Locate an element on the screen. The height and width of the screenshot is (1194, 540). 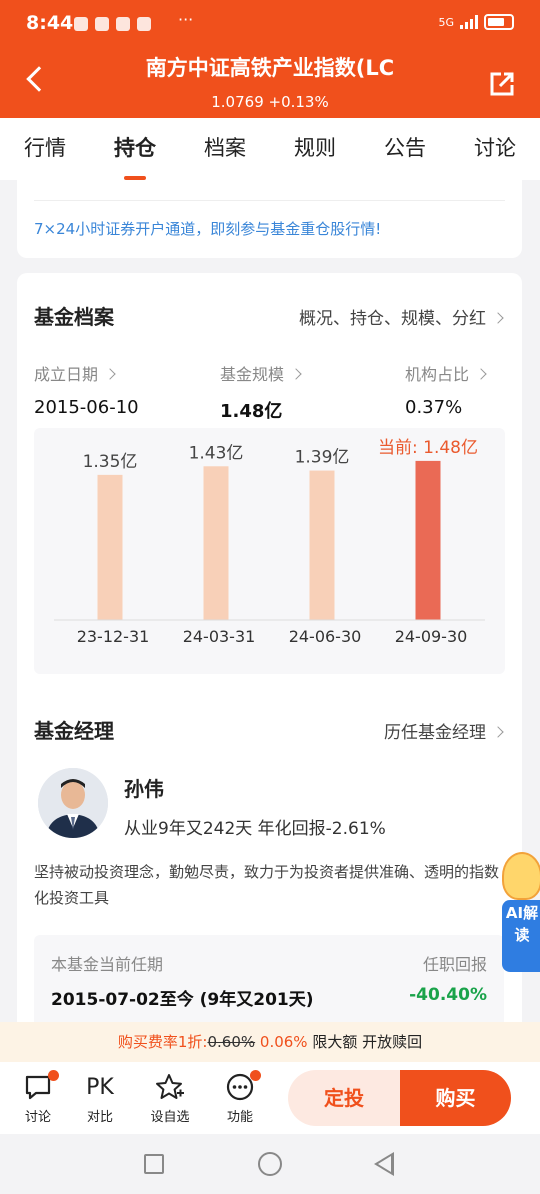
action-label: 对比 is located at coordinates (99, 1117).